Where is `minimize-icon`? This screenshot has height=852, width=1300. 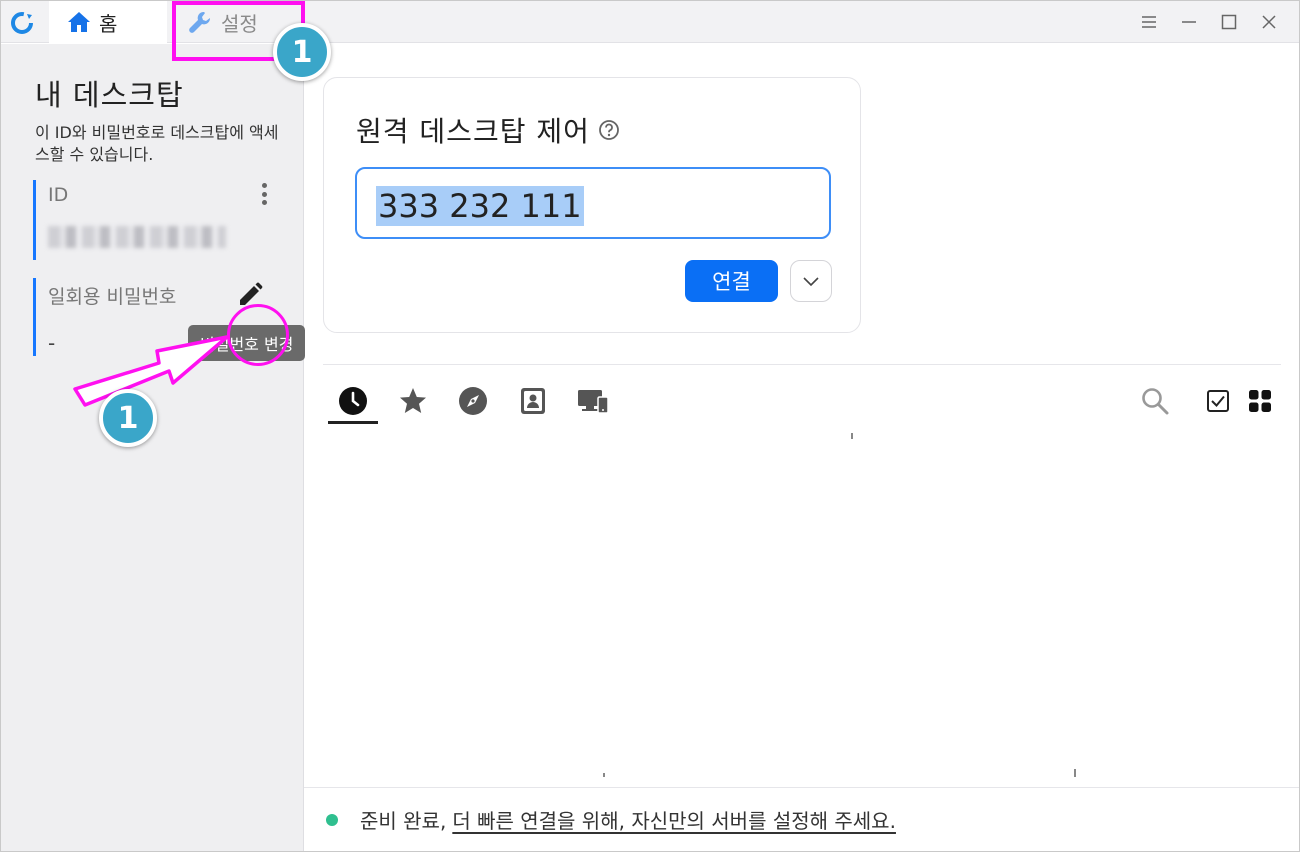
minimize-icon is located at coordinates (1189, 22).